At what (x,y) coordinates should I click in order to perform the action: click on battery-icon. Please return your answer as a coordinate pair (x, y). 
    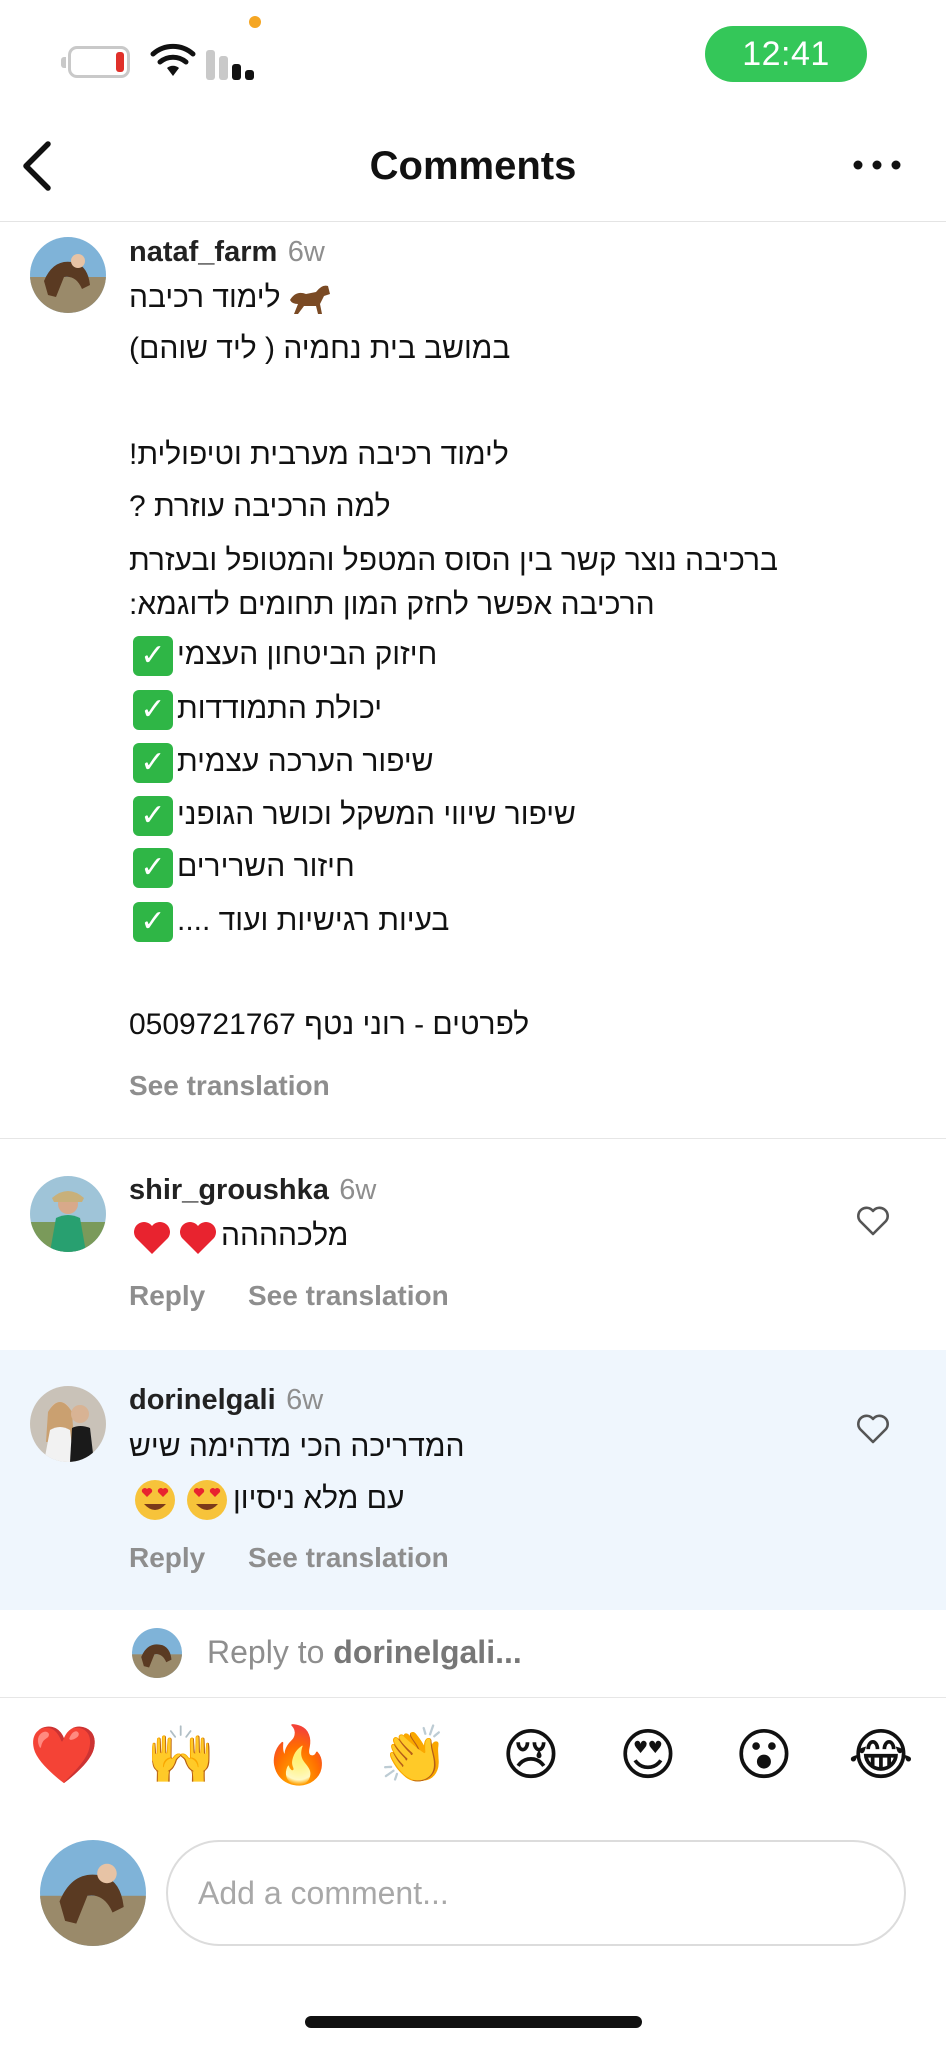
    Looking at the image, I should click on (95, 62).